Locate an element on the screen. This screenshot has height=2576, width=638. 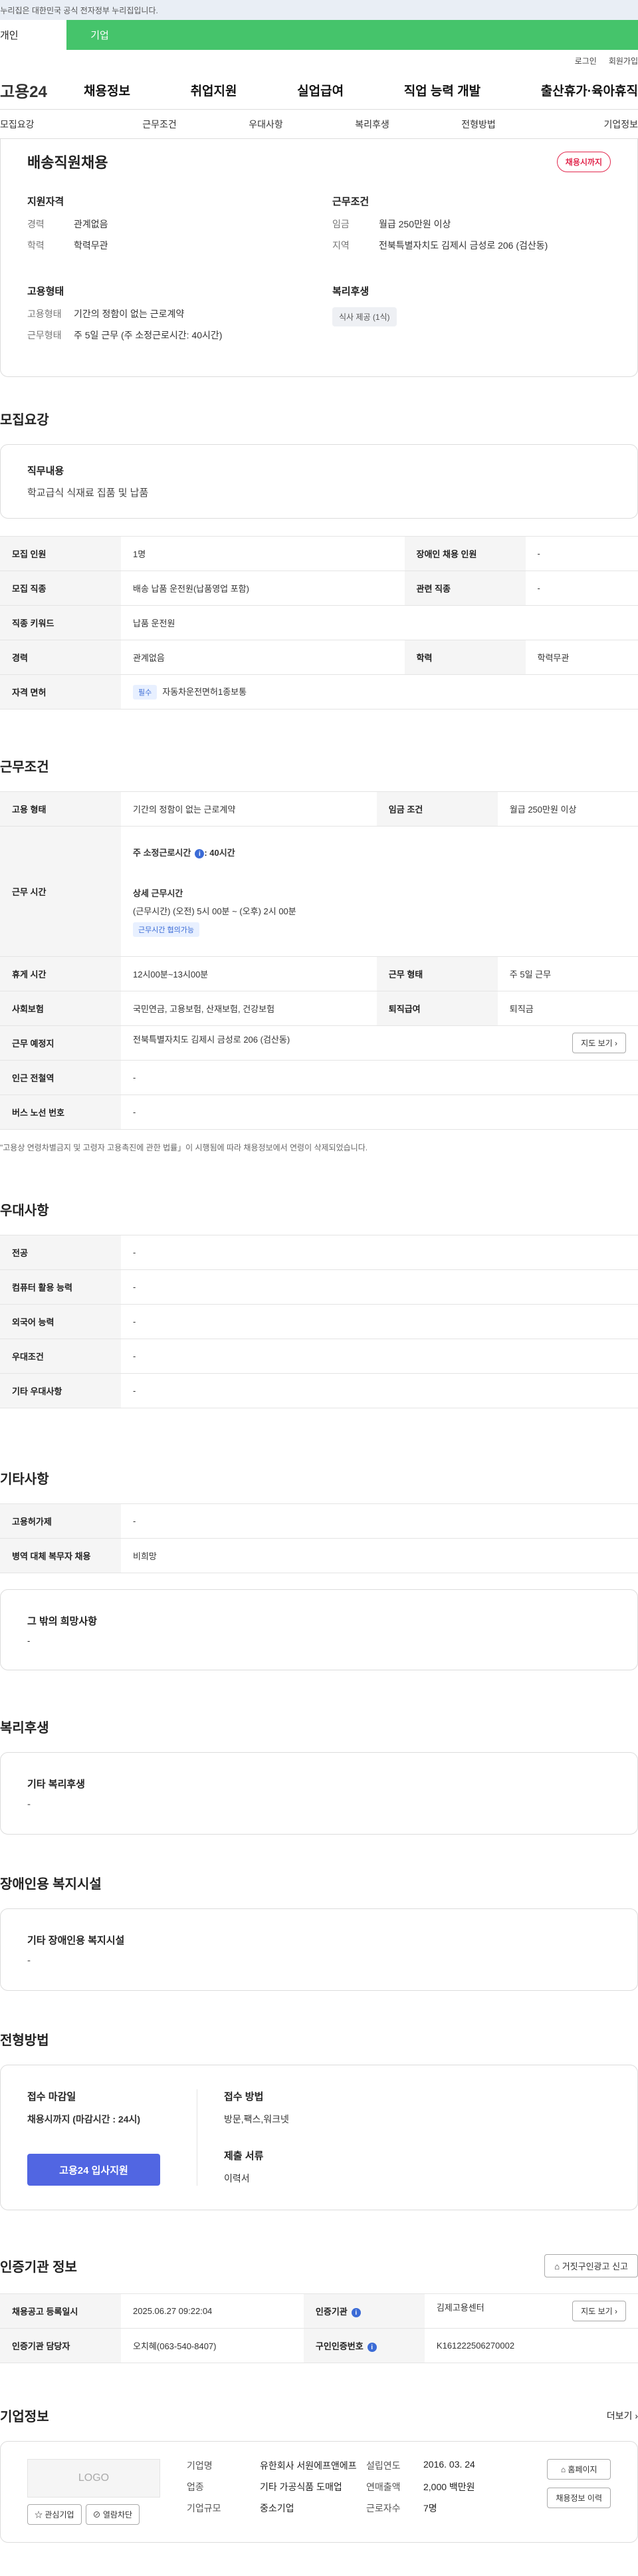
etc-heading: 기타사항 is located at coordinates (24, 1479).